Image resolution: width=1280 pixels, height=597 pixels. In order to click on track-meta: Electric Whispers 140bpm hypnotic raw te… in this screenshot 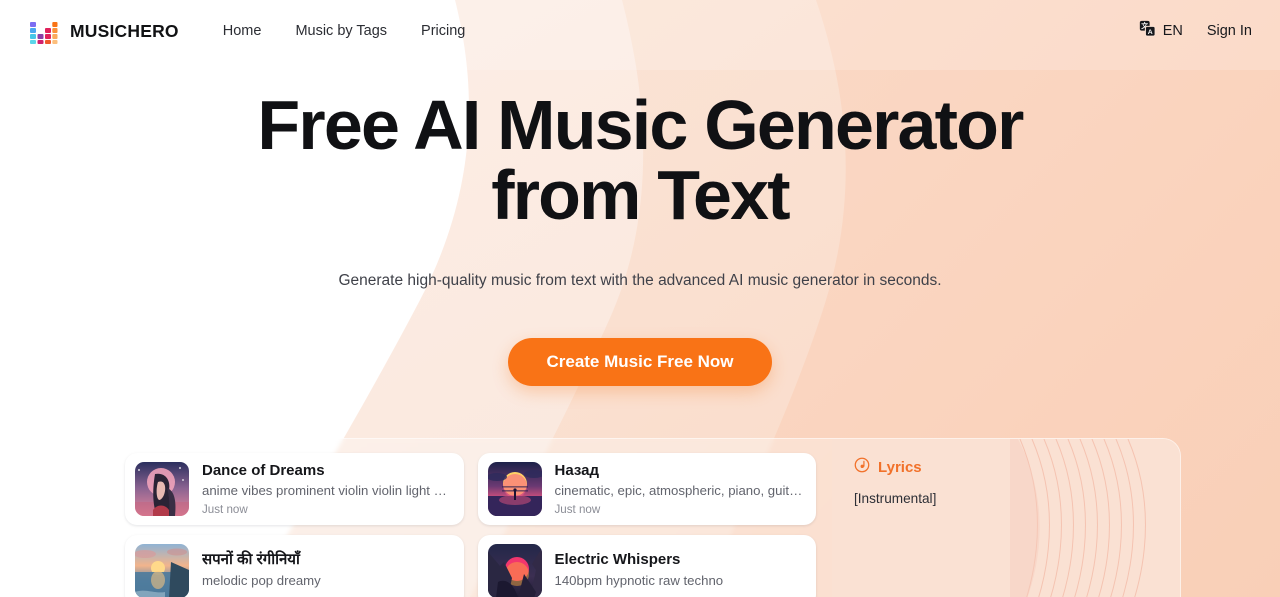, I will do `click(680, 570)`.